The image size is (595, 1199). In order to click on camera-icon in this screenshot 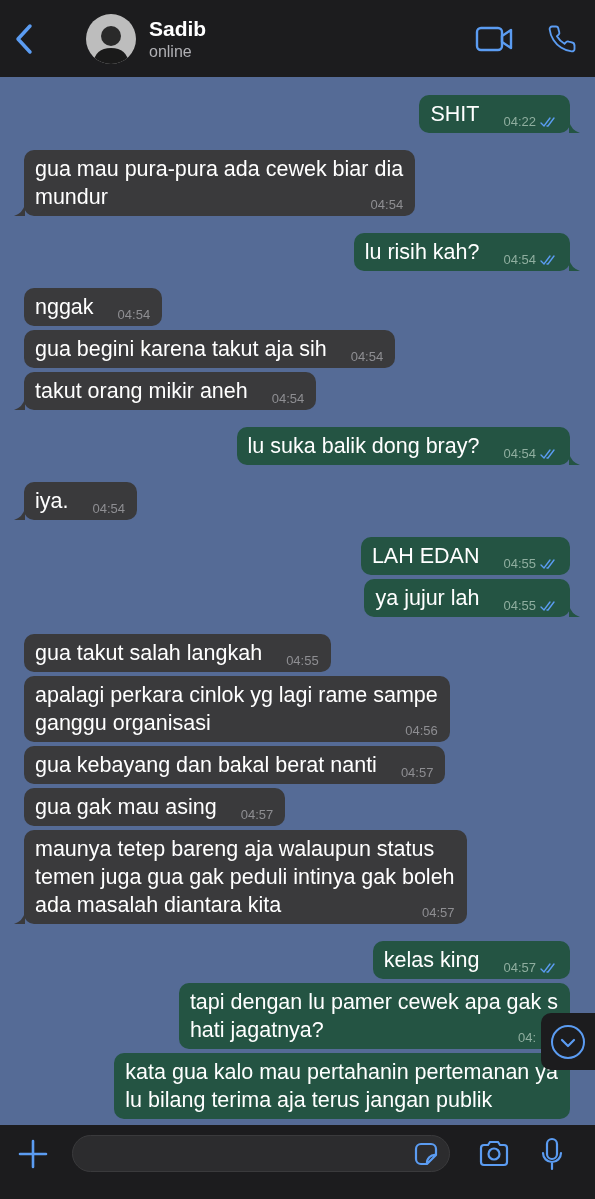, I will do `click(494, 1153)`.